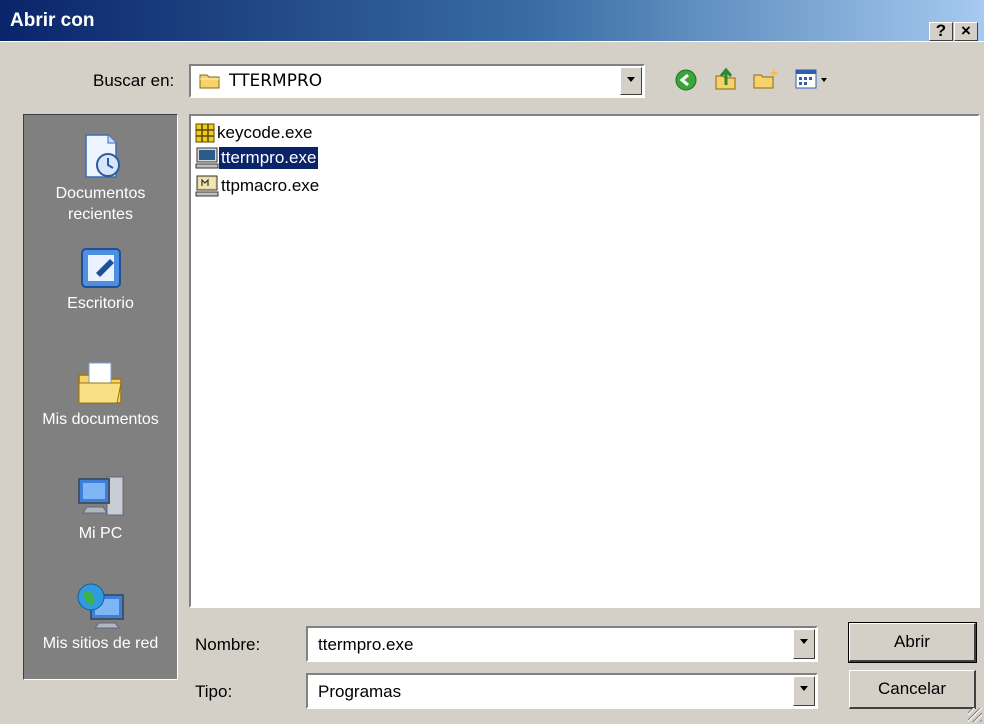  I want to click on filename-input: ttermpro.exe, so click(365, 645).